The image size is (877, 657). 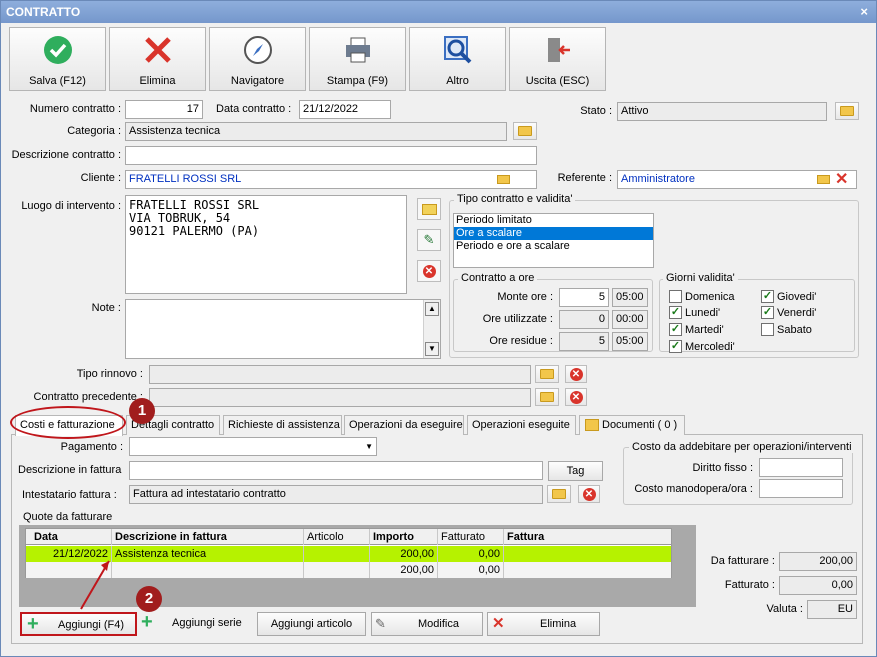 I want to click on chevron-down-icon: ▼, so click(x=369, y=446).